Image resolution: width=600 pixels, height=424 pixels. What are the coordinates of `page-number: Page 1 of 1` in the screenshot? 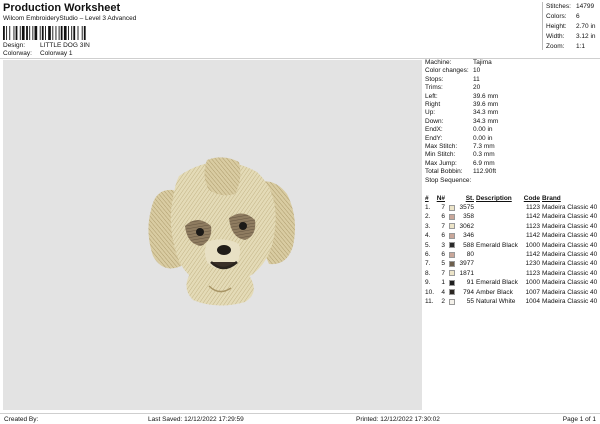 It's located at (579, 419).